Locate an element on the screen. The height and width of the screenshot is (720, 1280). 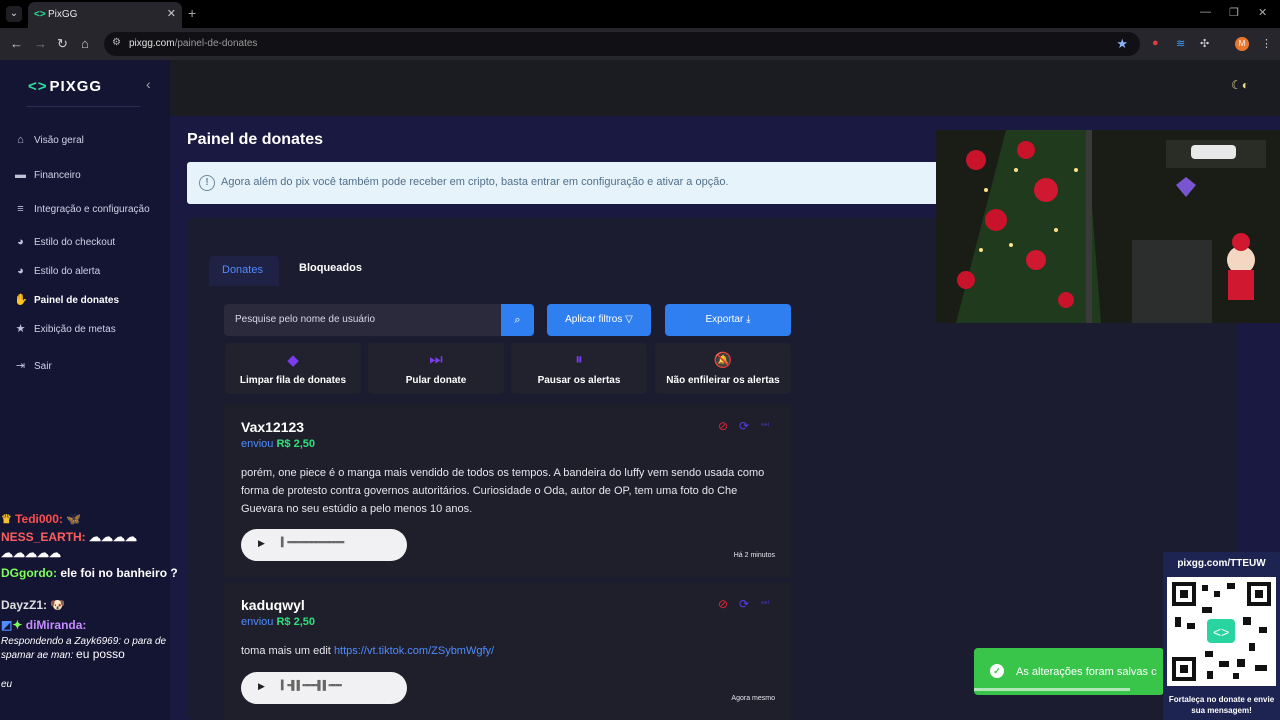
action-label: Não enfileirar os alertas is located at coordinates (723, 380).